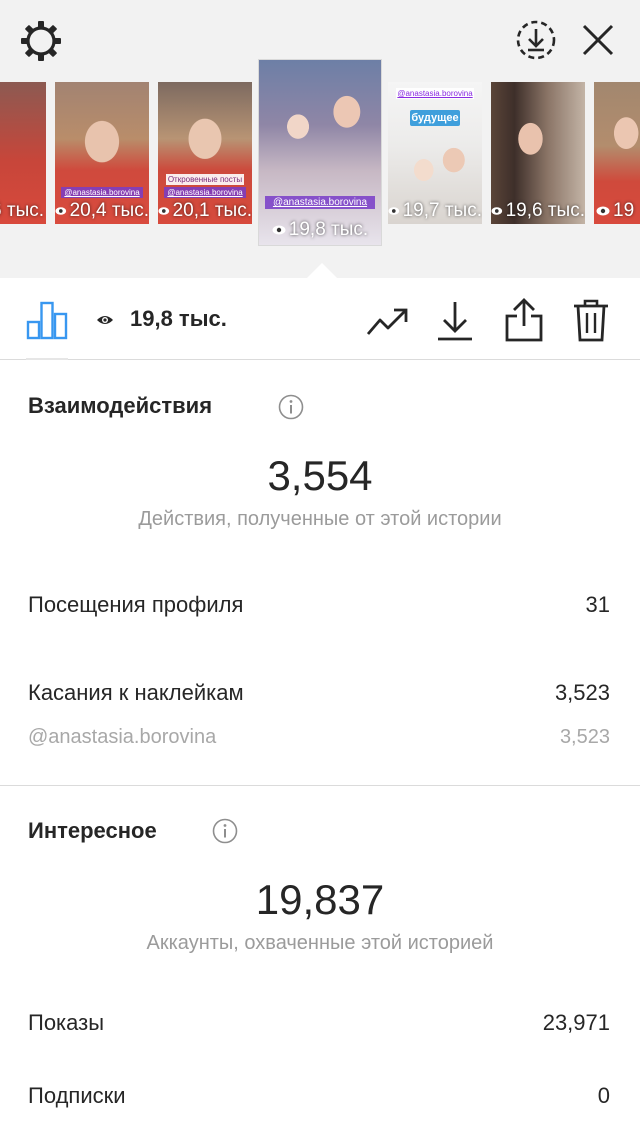 The image size is (640, 1137). What do you see at coordinates (102, 211) in the screenshot?
I see `story-views: 20,4 тыс.` at bounding box center [102, 211].